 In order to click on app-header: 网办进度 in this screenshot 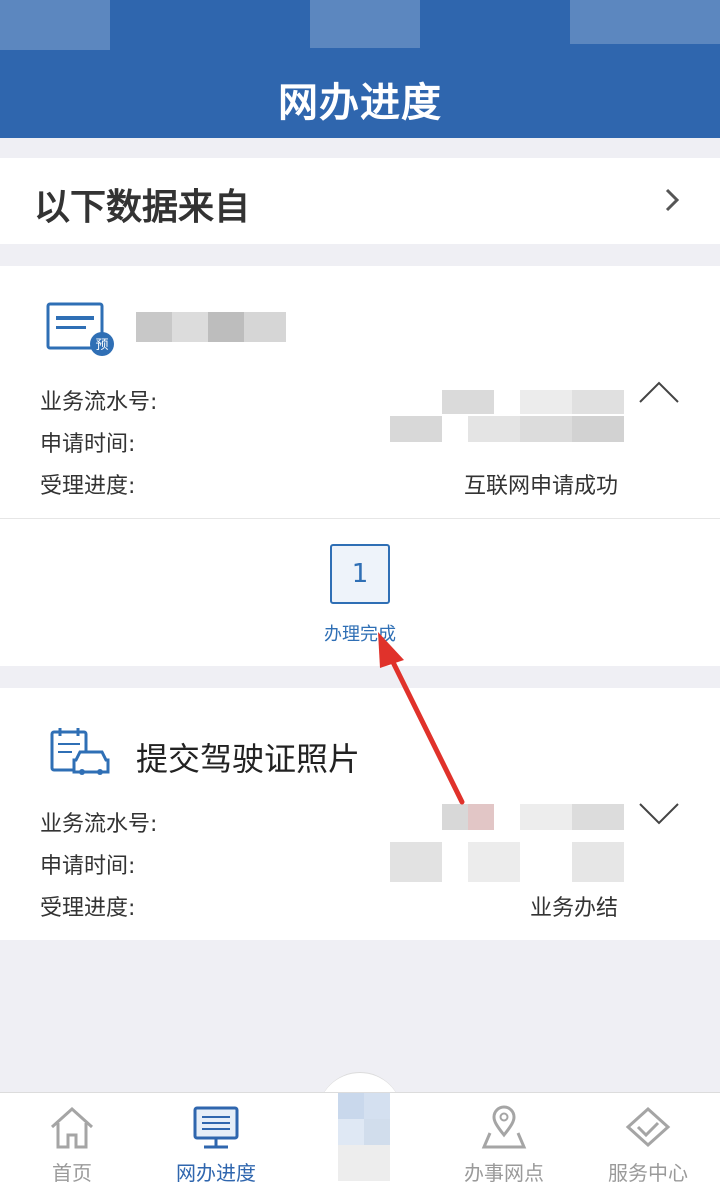, I will do `click(360, 69)`.